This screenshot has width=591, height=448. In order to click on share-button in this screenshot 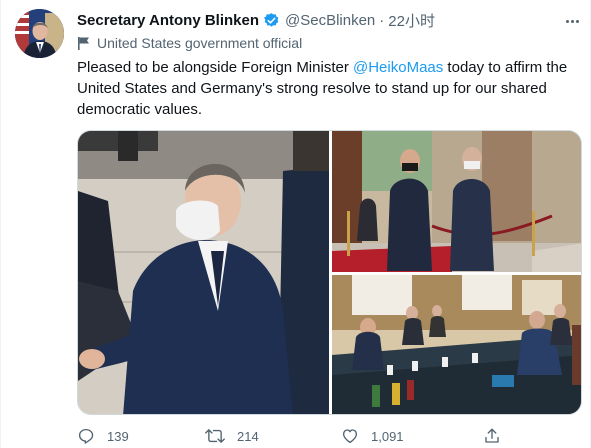, I will do `click(498, 436)`.